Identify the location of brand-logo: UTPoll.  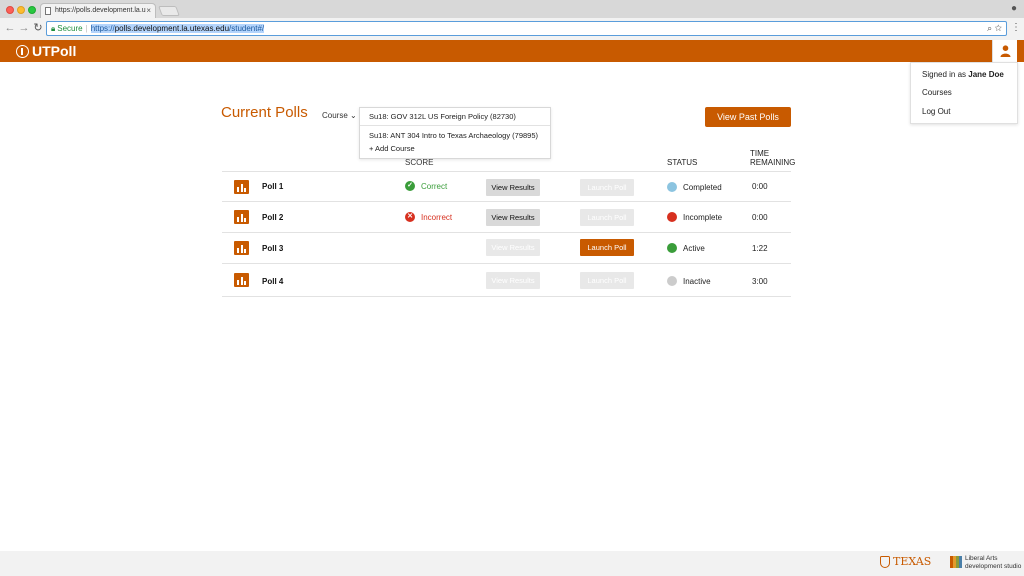
(46, 51).